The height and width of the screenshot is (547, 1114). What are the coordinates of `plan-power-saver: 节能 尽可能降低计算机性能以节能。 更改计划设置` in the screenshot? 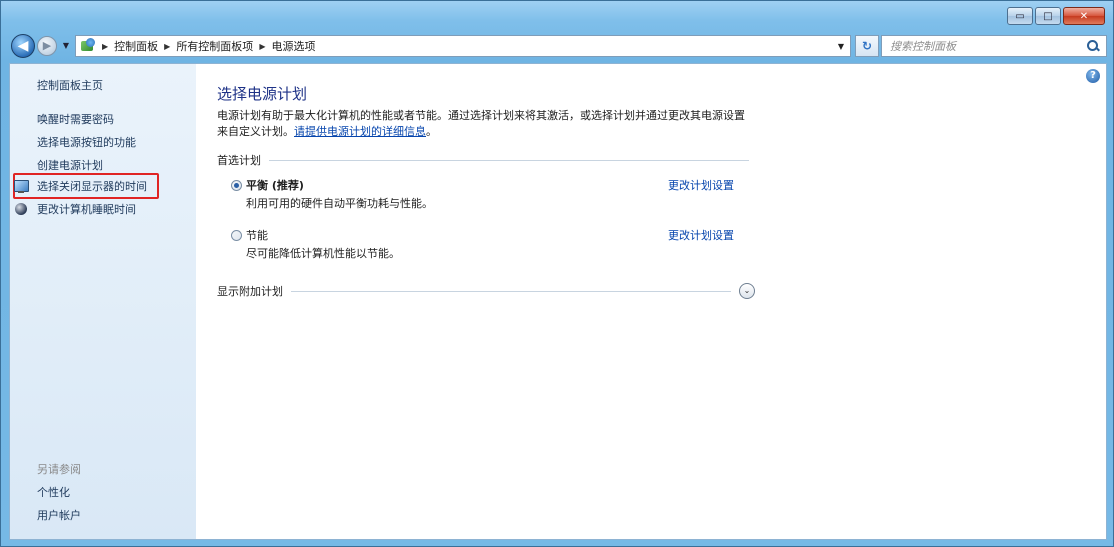 It's located at (491, 244).